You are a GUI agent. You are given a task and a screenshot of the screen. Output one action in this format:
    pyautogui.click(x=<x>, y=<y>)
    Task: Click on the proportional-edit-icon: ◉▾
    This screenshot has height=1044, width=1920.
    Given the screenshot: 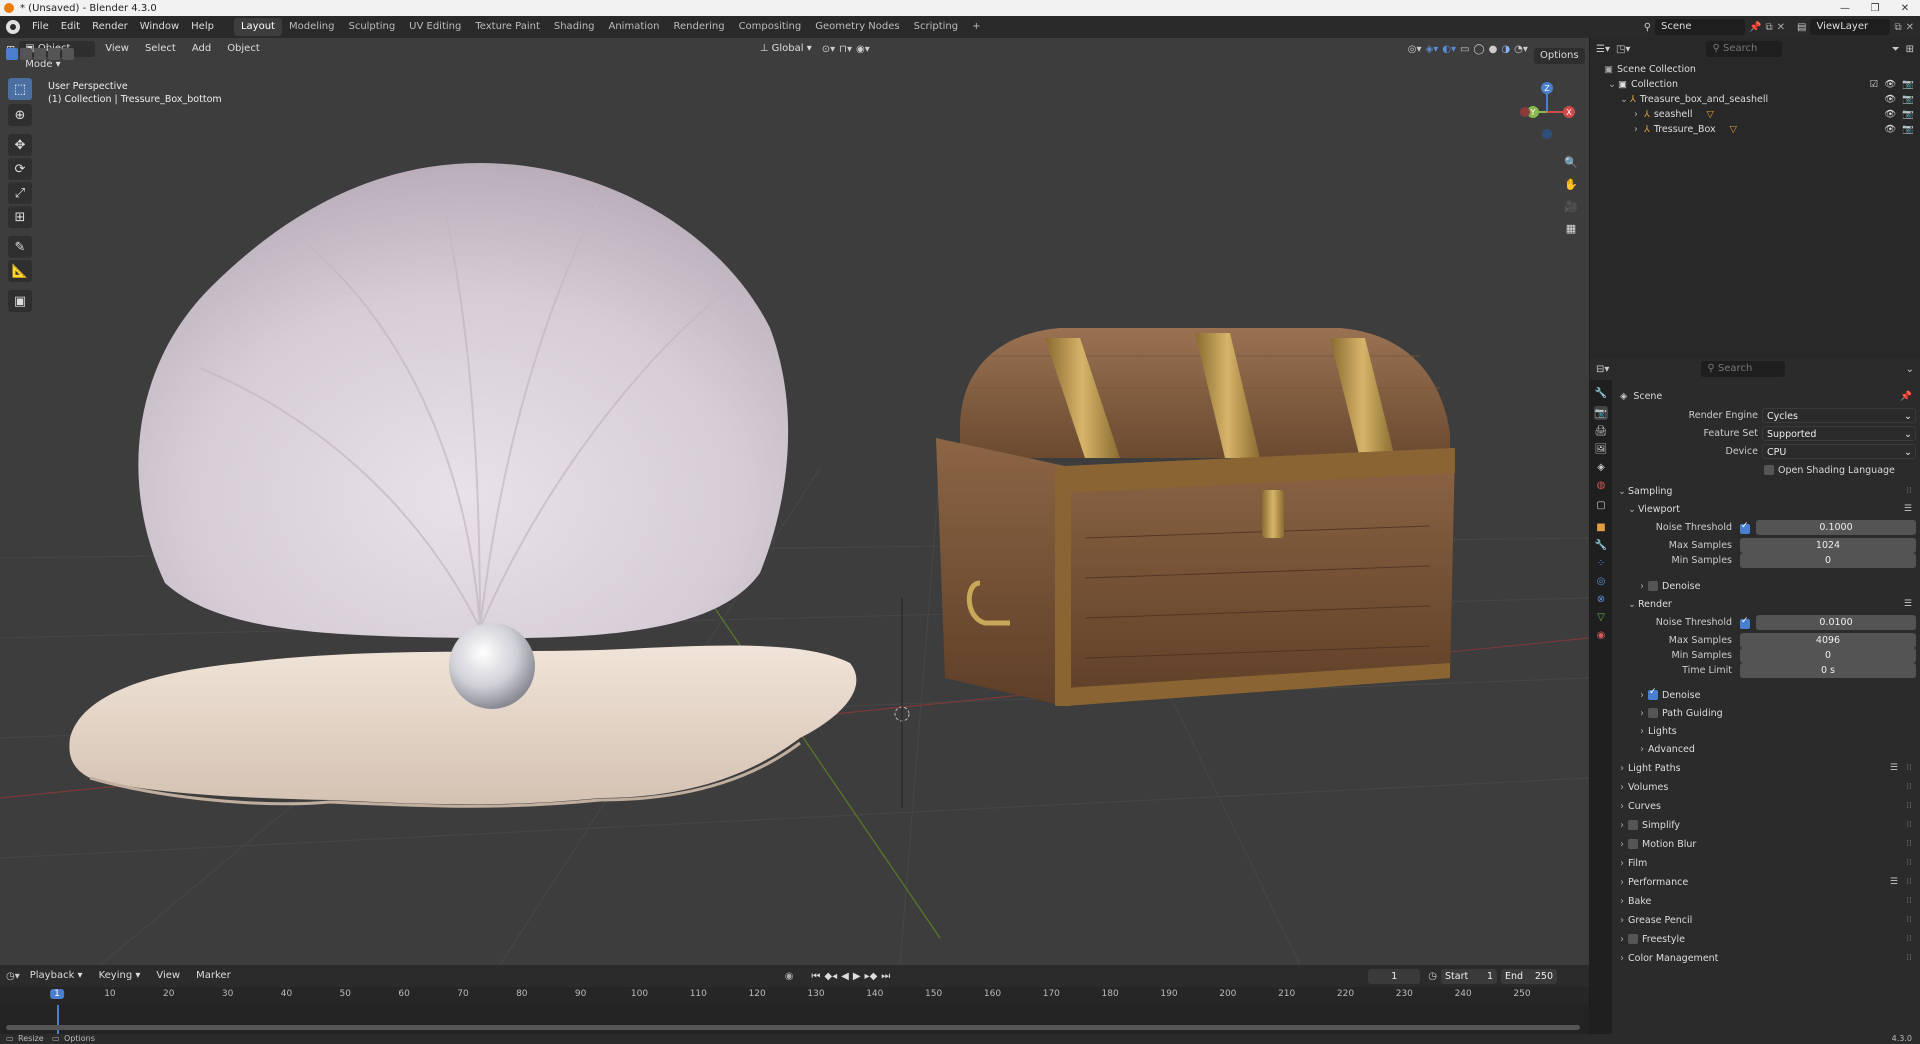 What is the action you would take?
    pyautogui.click(x=863, y=49)
    